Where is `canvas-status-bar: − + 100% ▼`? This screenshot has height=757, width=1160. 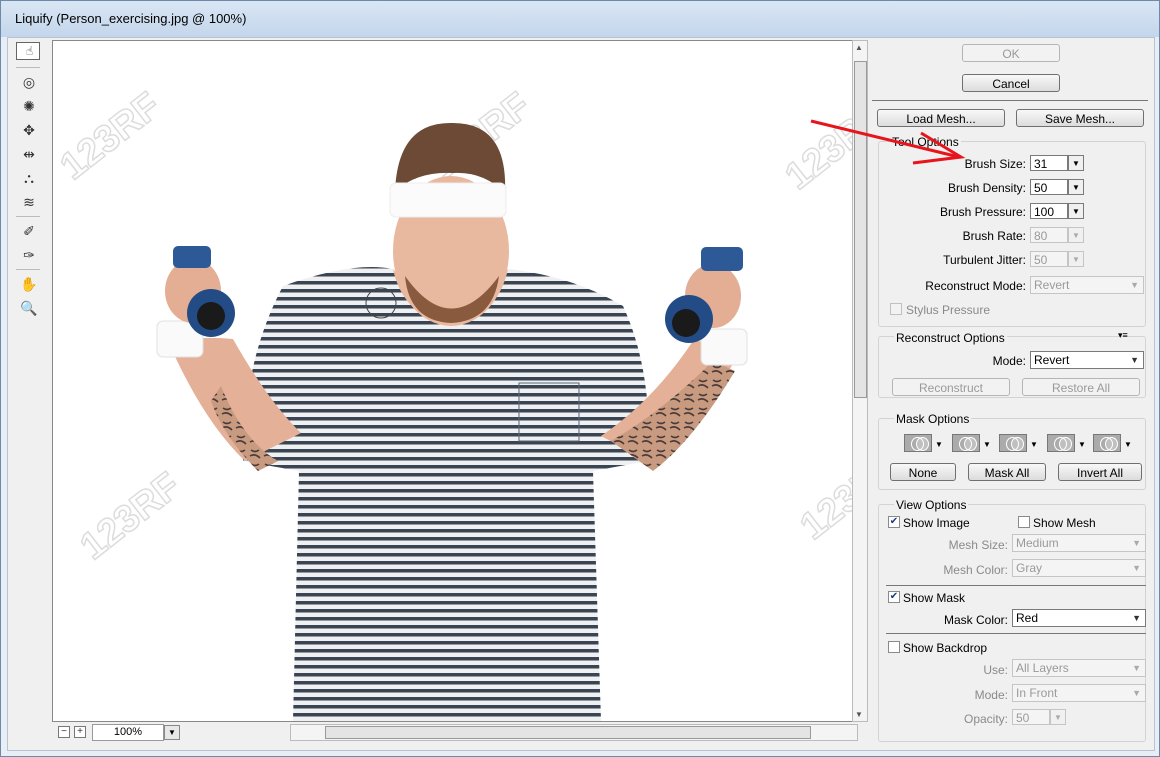
canvas-status-bar: − + 100% ▼ is located at coordinates (459, 732).